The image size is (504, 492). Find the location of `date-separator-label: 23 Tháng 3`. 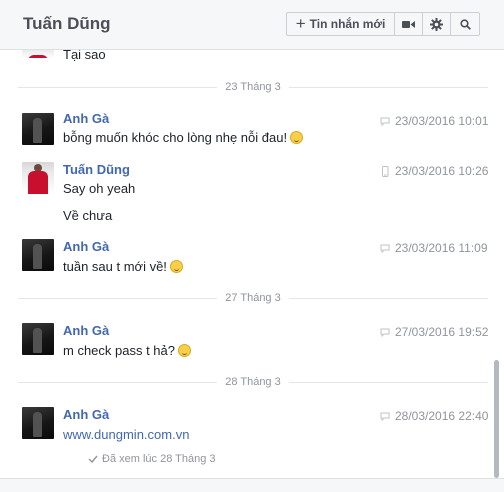

date-separator-label: 23 Tháng 3 is located at coordinates (253, 87).